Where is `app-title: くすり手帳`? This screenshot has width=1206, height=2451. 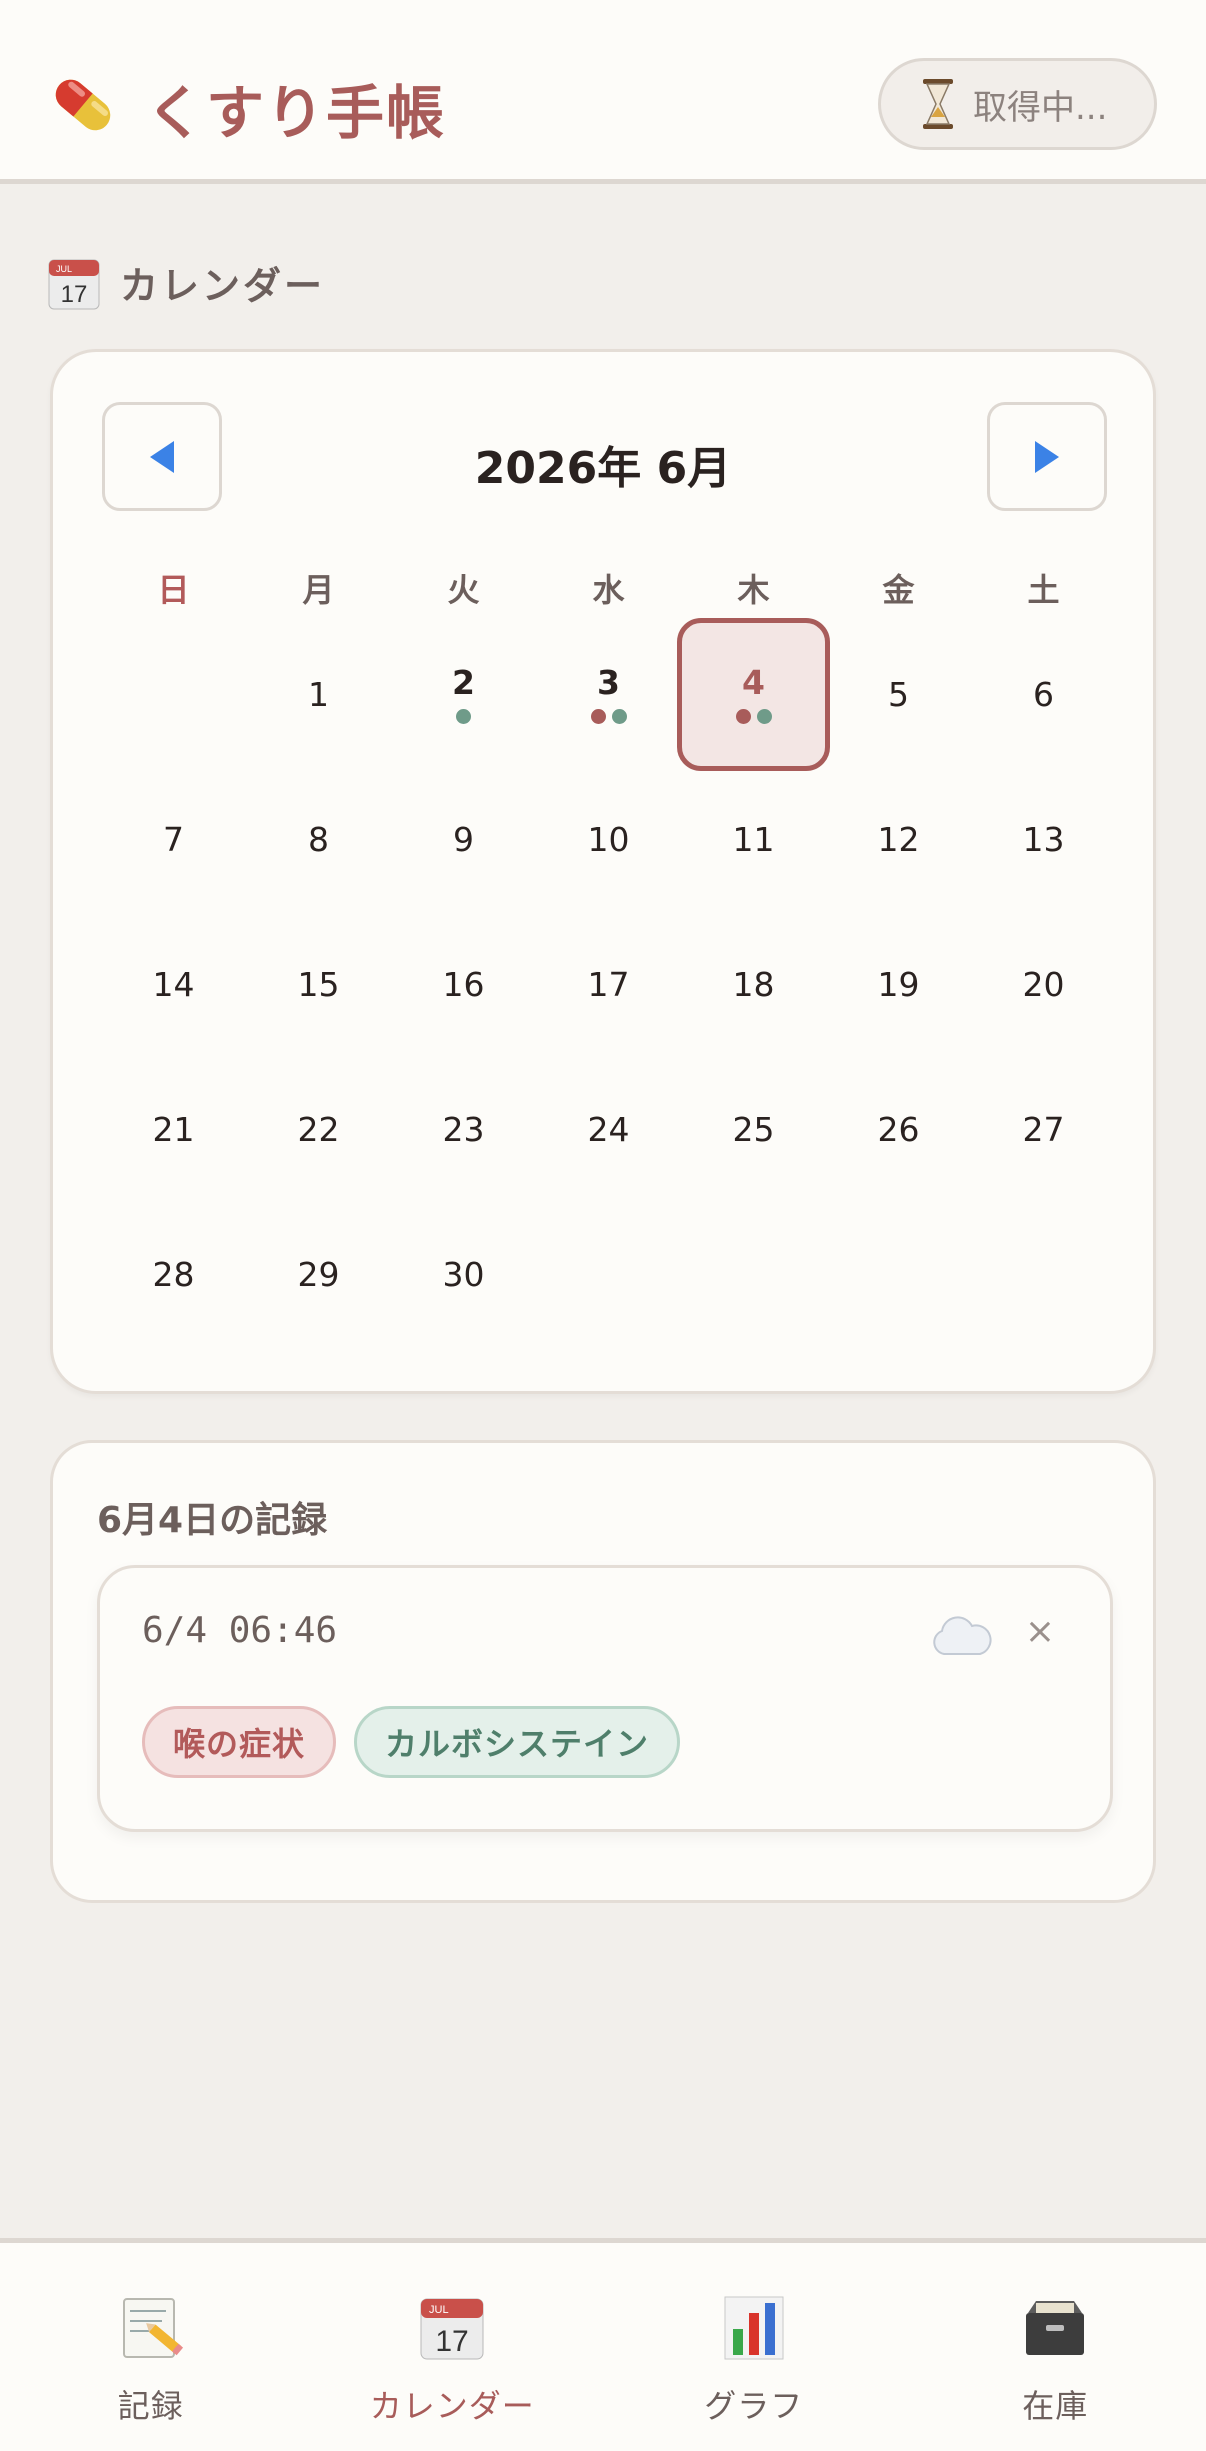
app-title: くすり手帳 is located at coordinates (296, 113).